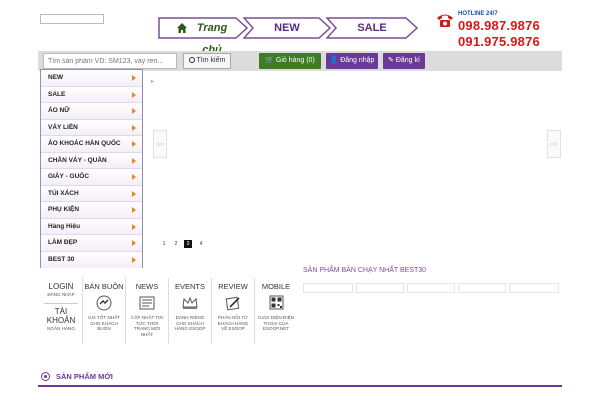 The width and height of the screenshot is (600, 400). I want to click on cart-button: 🛒 Giỏ hàng (0), so click(290, 61).